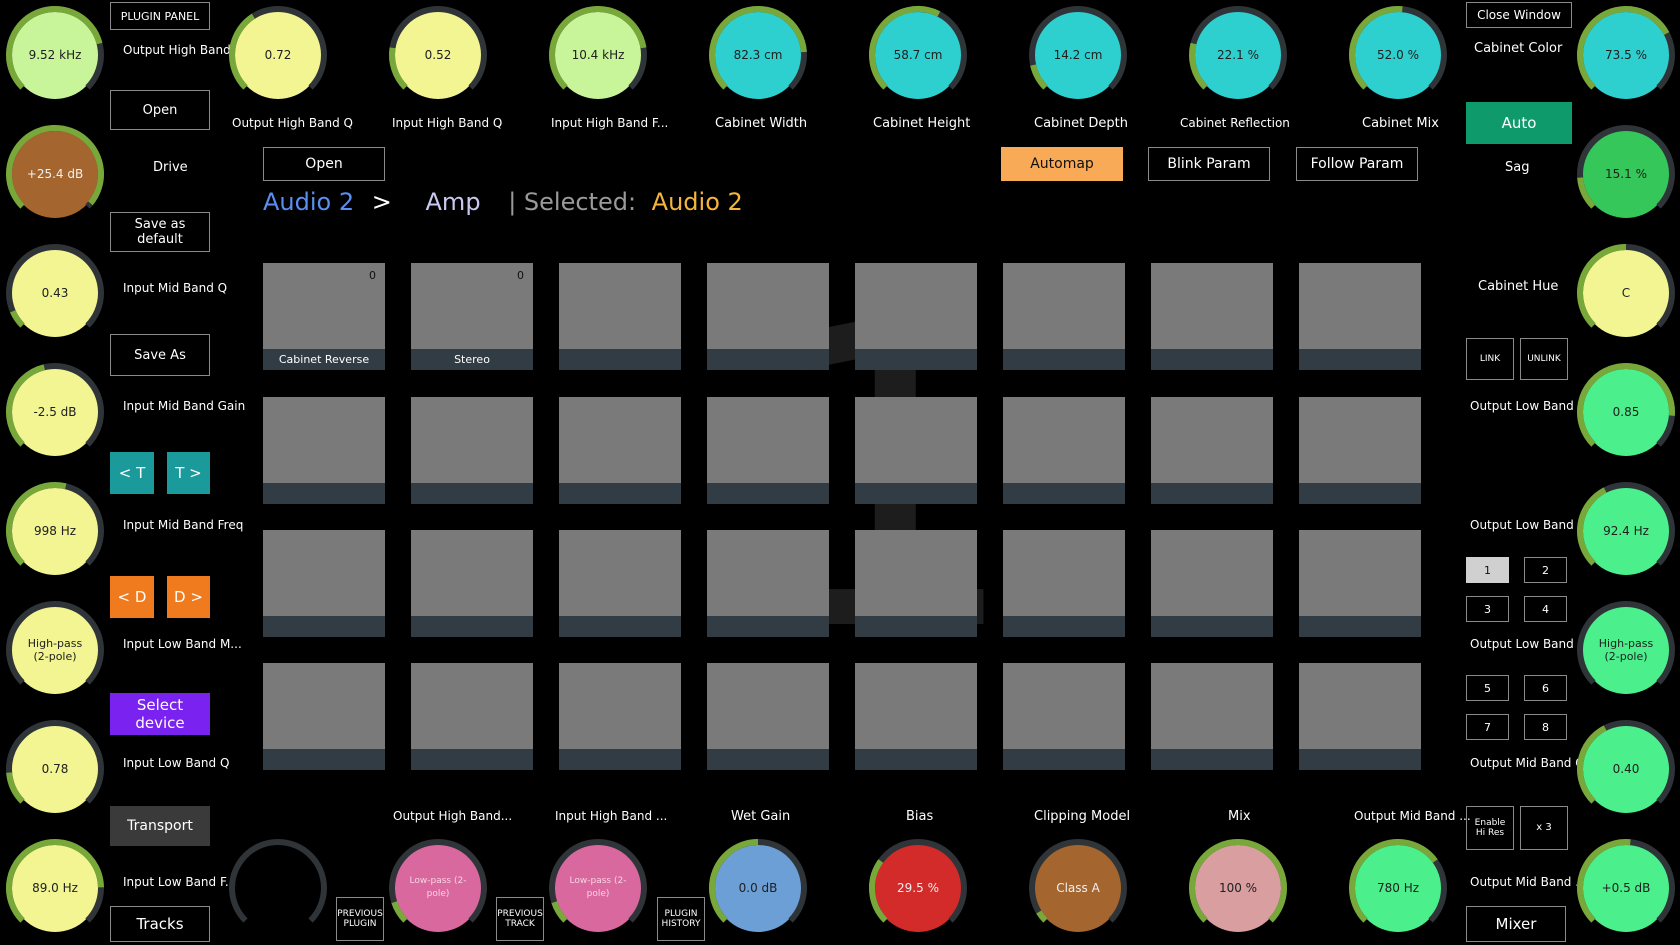 The height and width of the screenshot is (945, 1680). Describe the element at coordinates (55, 531) in the screenshot. I see `knob-left-5: 998 Hz` at that location.